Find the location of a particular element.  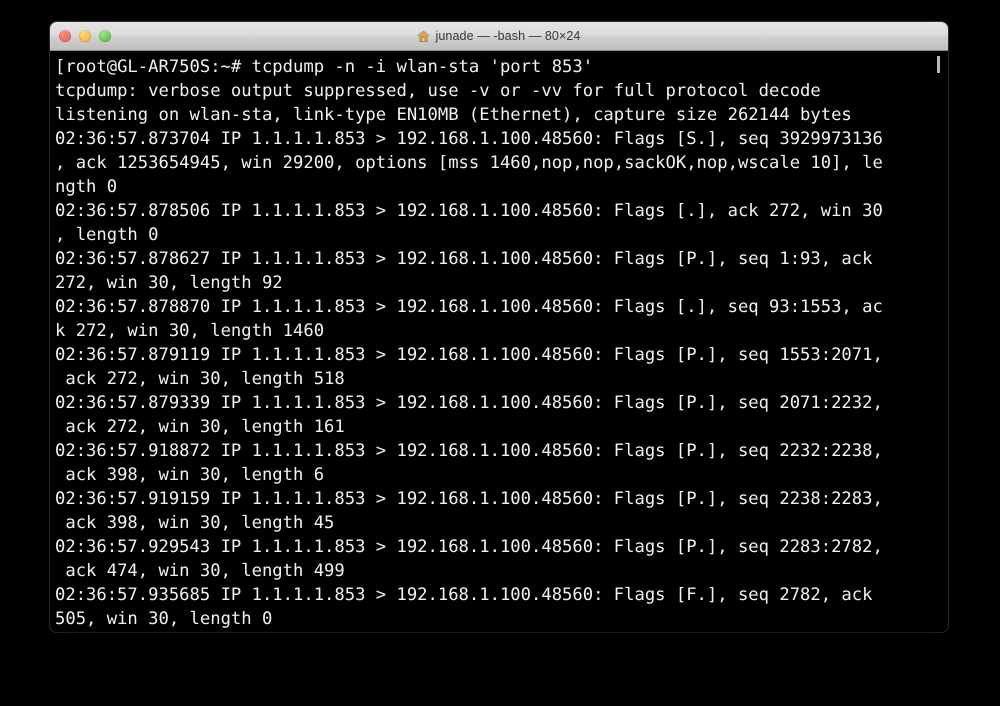

terminal-line: ack 272, win 30, length 518 is located at coordinates (200, 379).